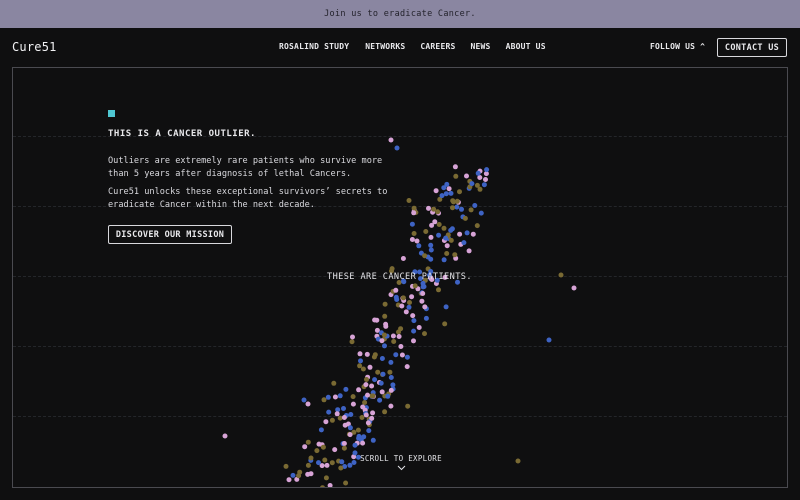 Image resolution: width=800 pixels, height=500 pixels. Describe the element at coordinates (34, 47) in the screenshot. I see `logo: Cure51` at that location.